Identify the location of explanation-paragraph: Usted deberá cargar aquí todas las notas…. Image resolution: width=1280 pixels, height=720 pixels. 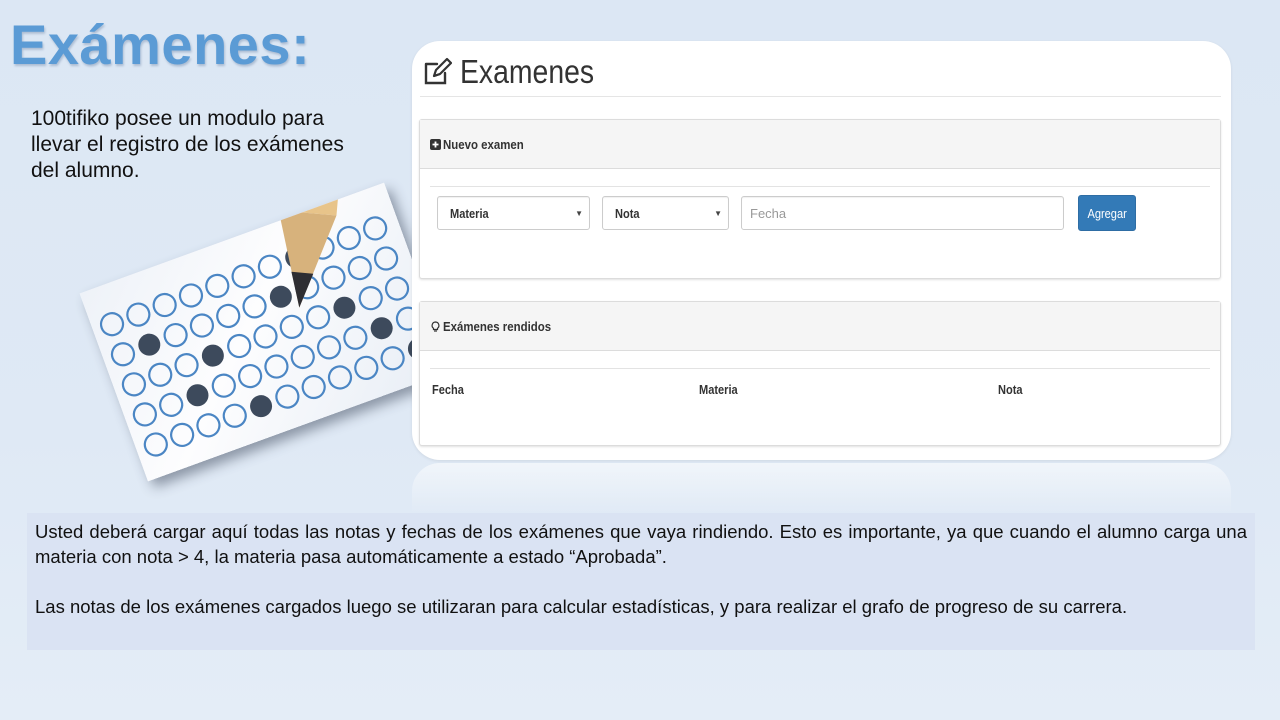
(641, 544).